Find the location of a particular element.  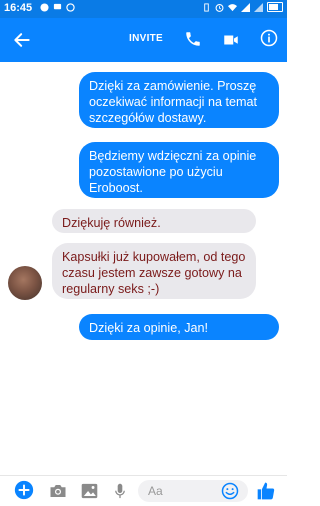

emoji-icon is located at coordinates (230, 491).